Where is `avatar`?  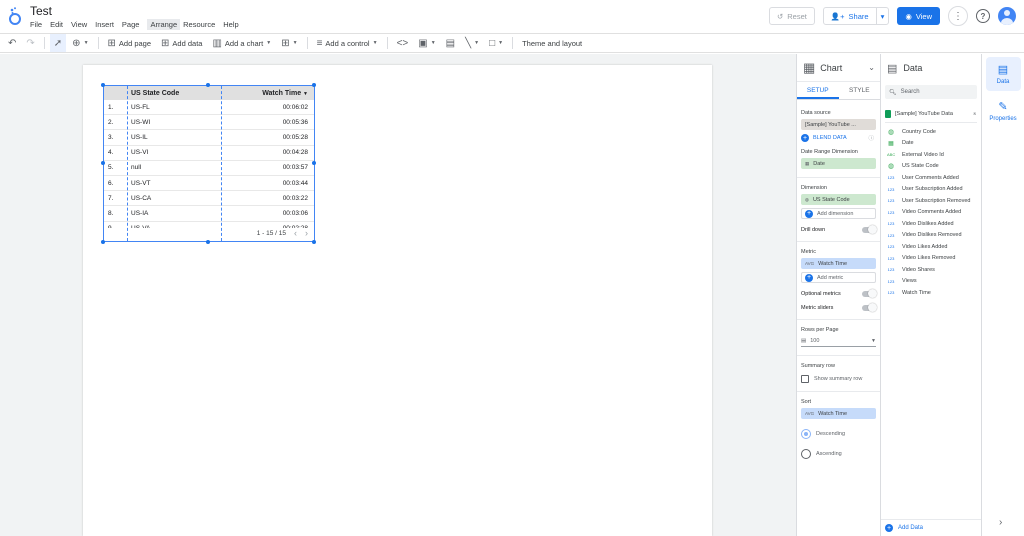
avatar is located at coordinates (1007, 16).